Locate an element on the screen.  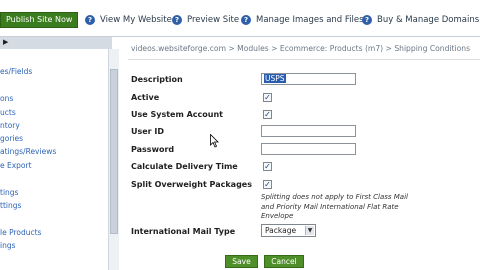
triangle-right-icon: ▶ is located at coordinates (5, 42).